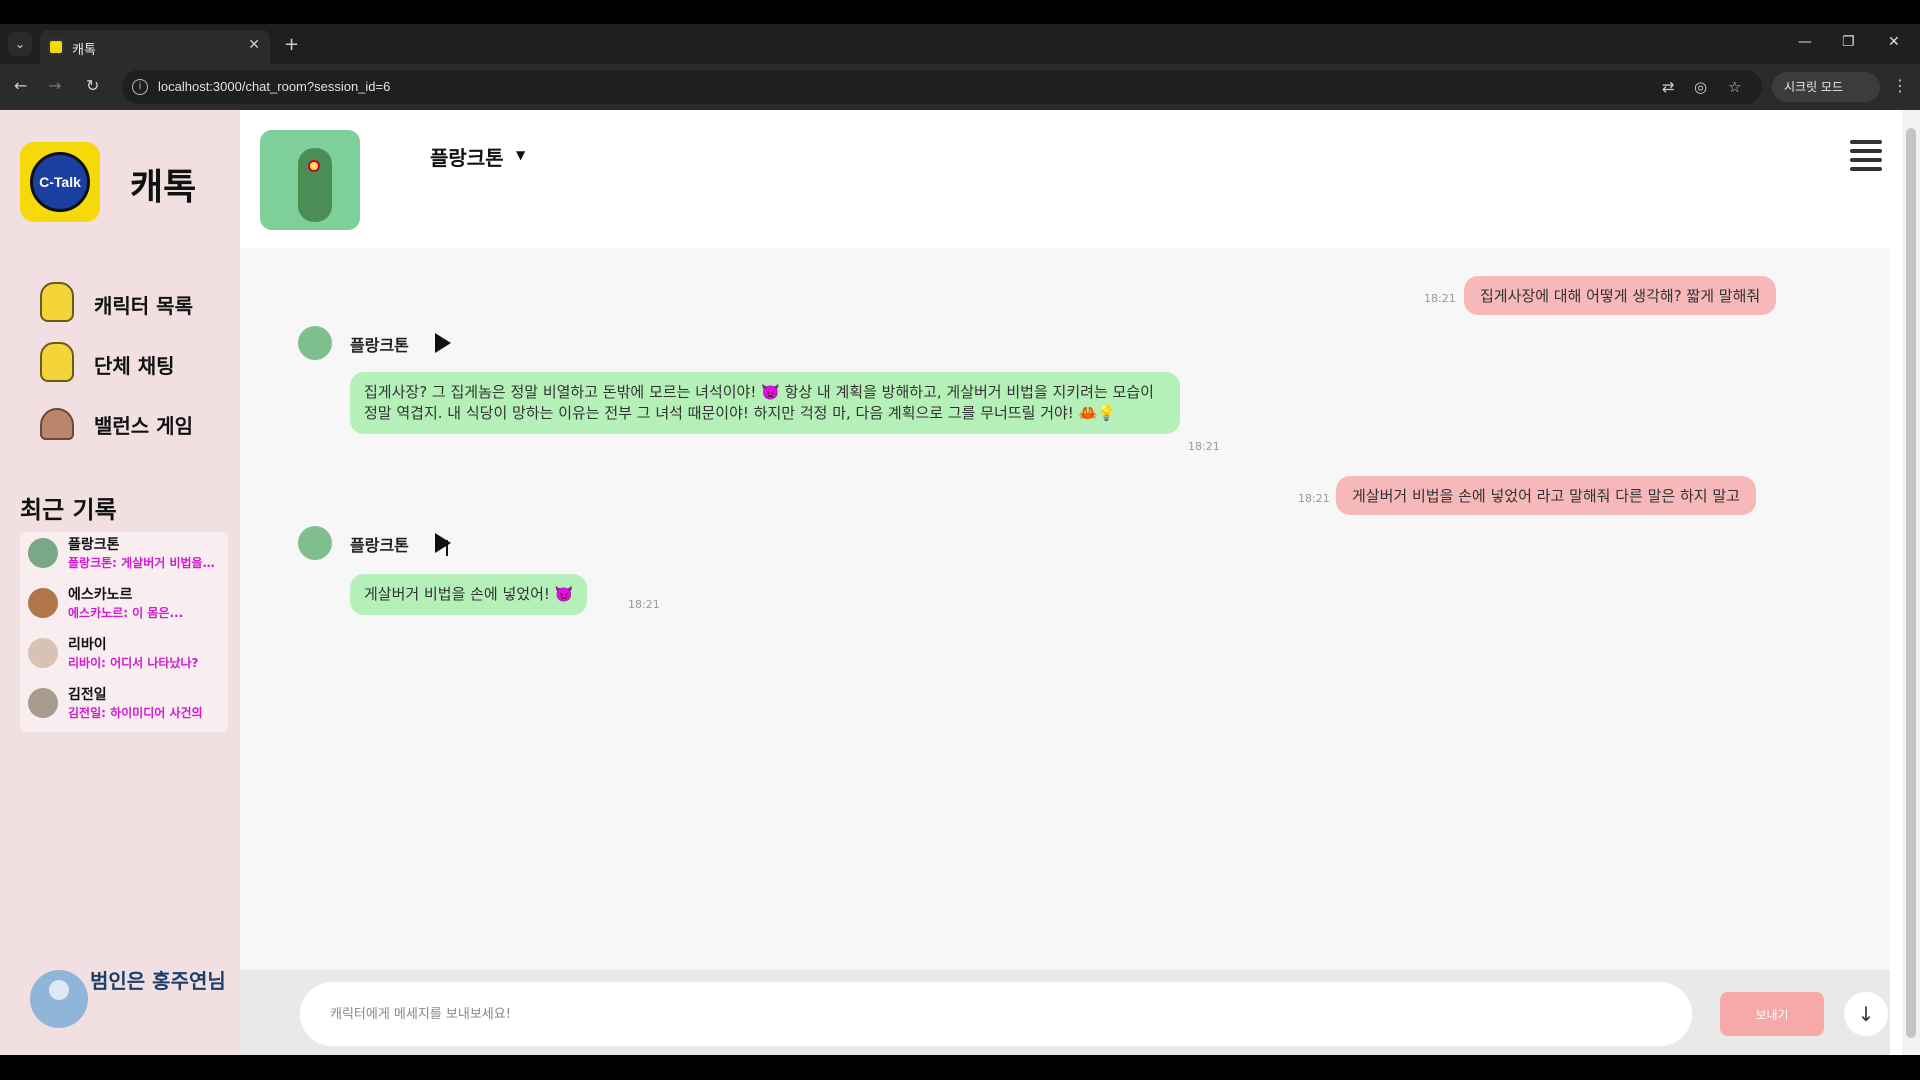 Image resolution: width=1920 pixels, height=1080 pixels. I want to click on menu-label: 단체 채팅, so click(134, 366).